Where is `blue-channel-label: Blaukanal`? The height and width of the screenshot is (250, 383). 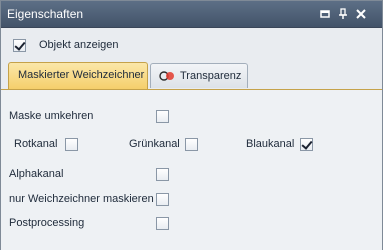 blue-channel-label: Blaukanal is located at coordinates (270, 144).